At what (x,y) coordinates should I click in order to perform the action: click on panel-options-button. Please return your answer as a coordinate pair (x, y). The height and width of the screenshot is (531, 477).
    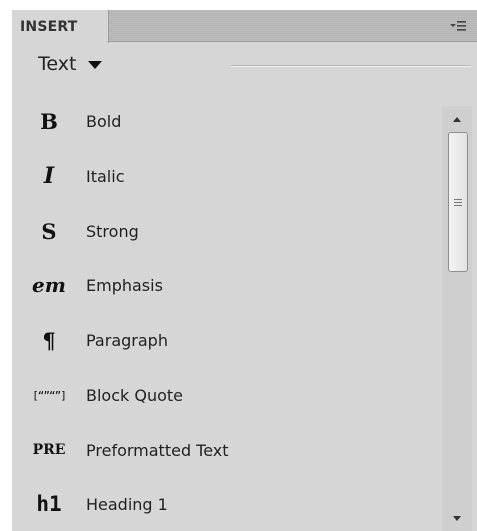
    Looking at the image, I should click on (458, 26).